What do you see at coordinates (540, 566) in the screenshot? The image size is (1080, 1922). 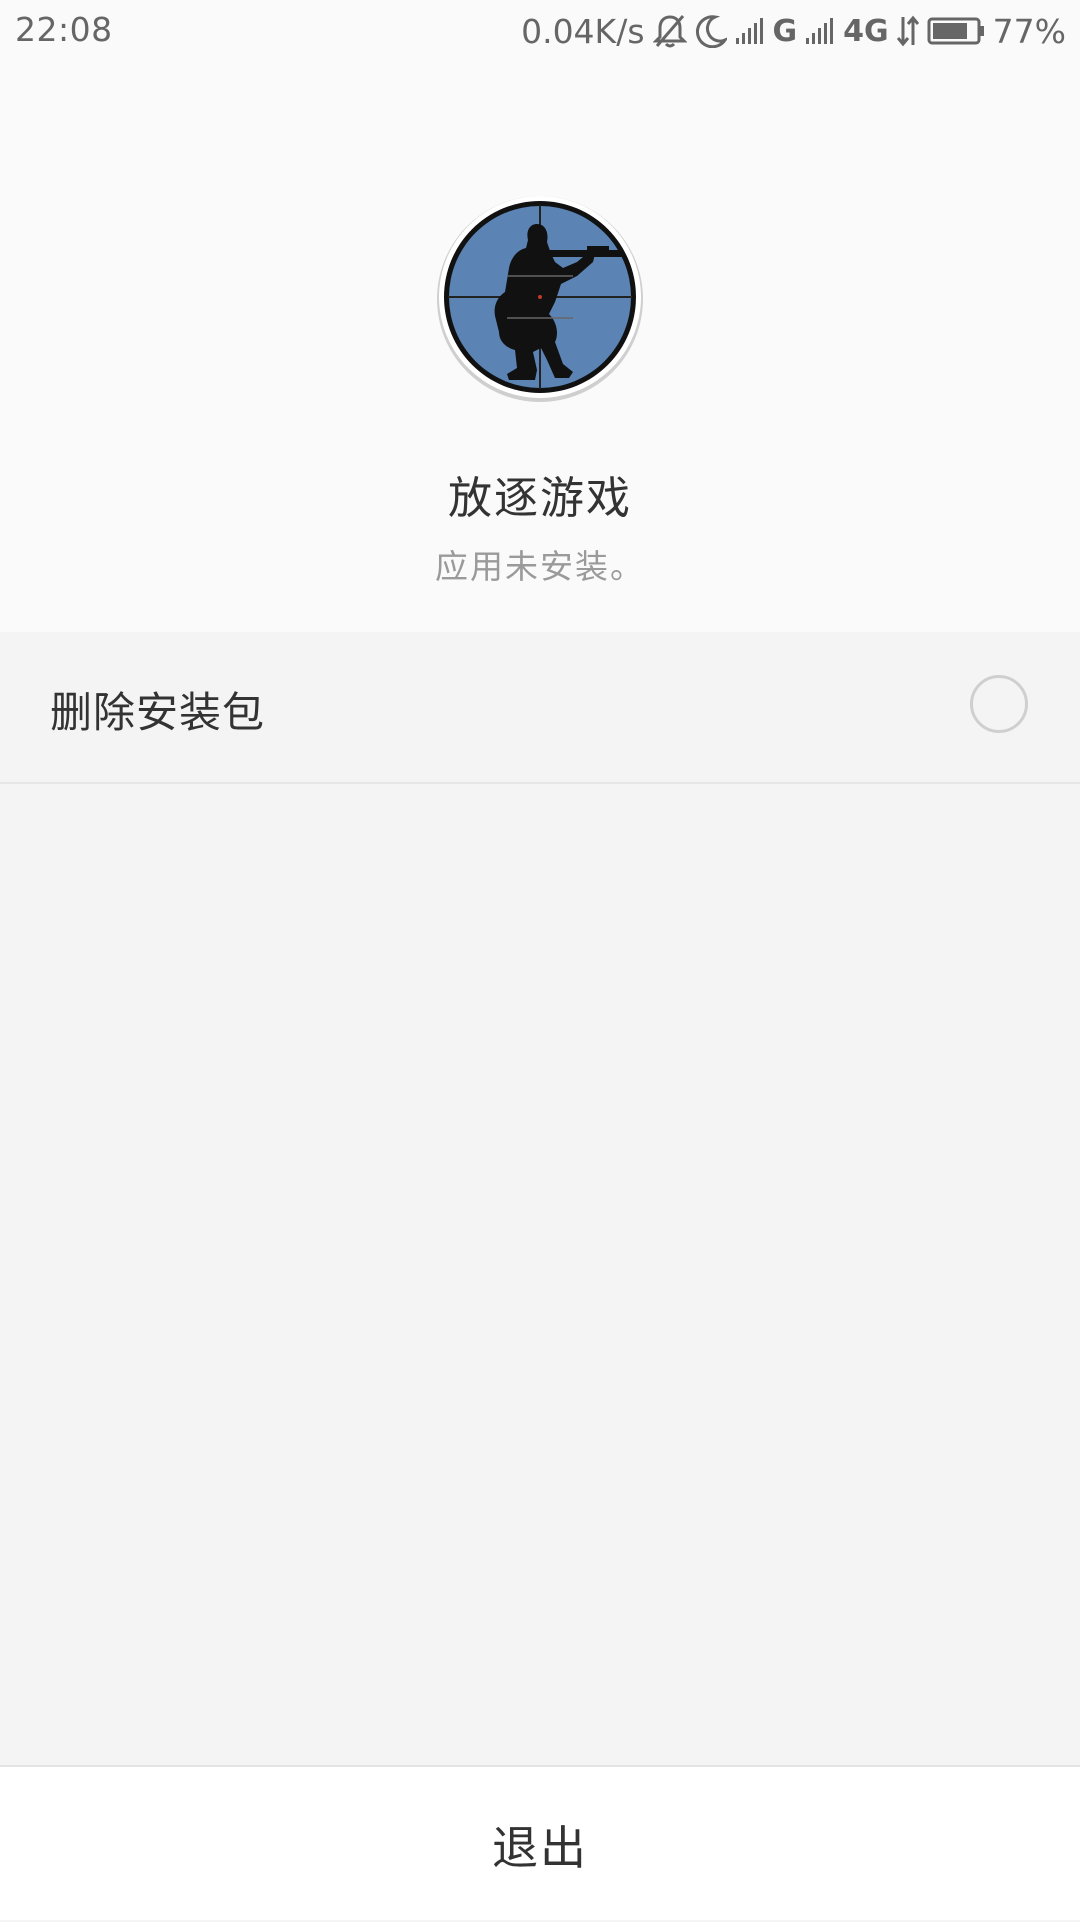 I see `app-install-status: 应用未安装。` at bounding box center [540, 566].